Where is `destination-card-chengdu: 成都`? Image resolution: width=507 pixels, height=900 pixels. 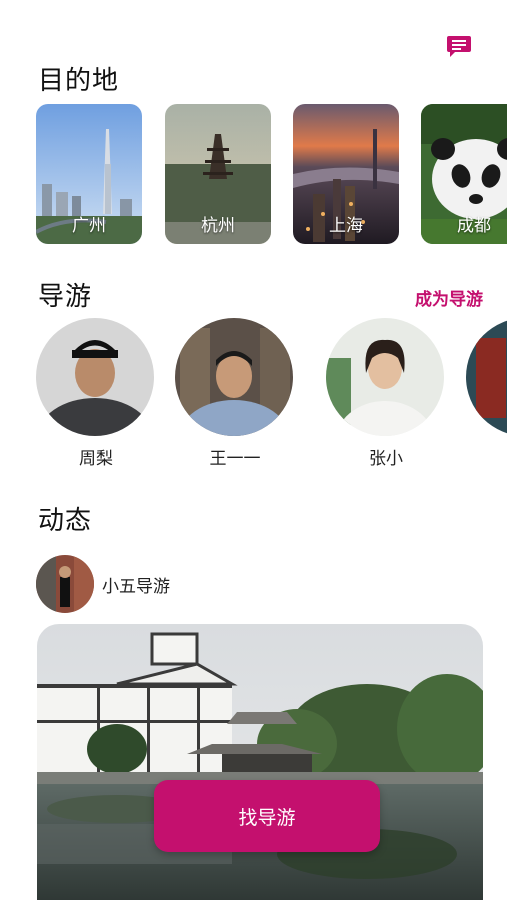
destination-card-chengdu: 成都 is located at coordinates (464, 174).